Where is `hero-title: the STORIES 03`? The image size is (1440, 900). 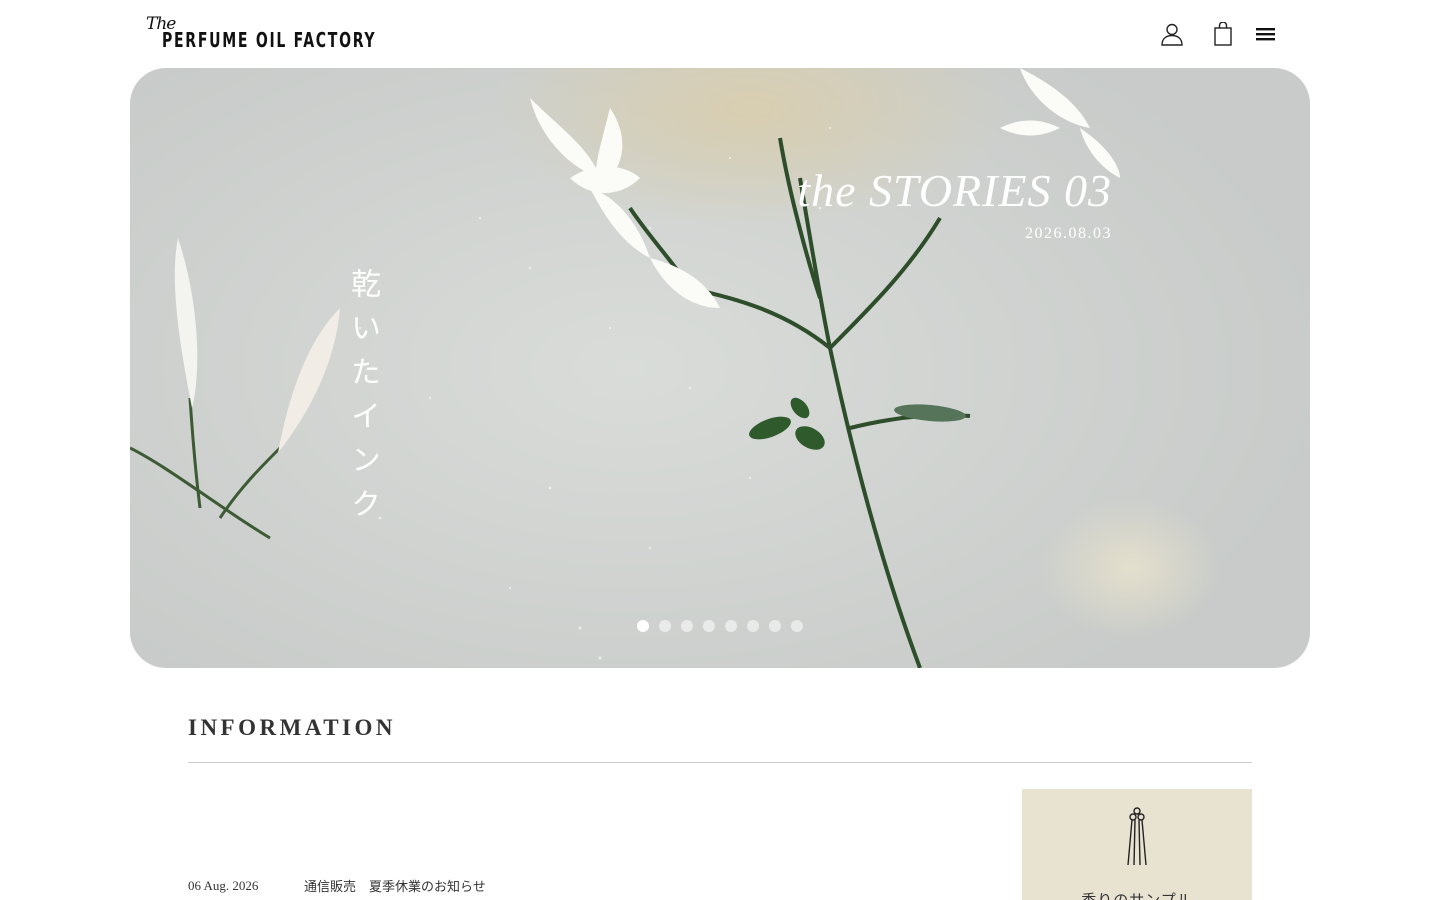
hero-title: the STORIES 03 is located at coordinates (954, 190).